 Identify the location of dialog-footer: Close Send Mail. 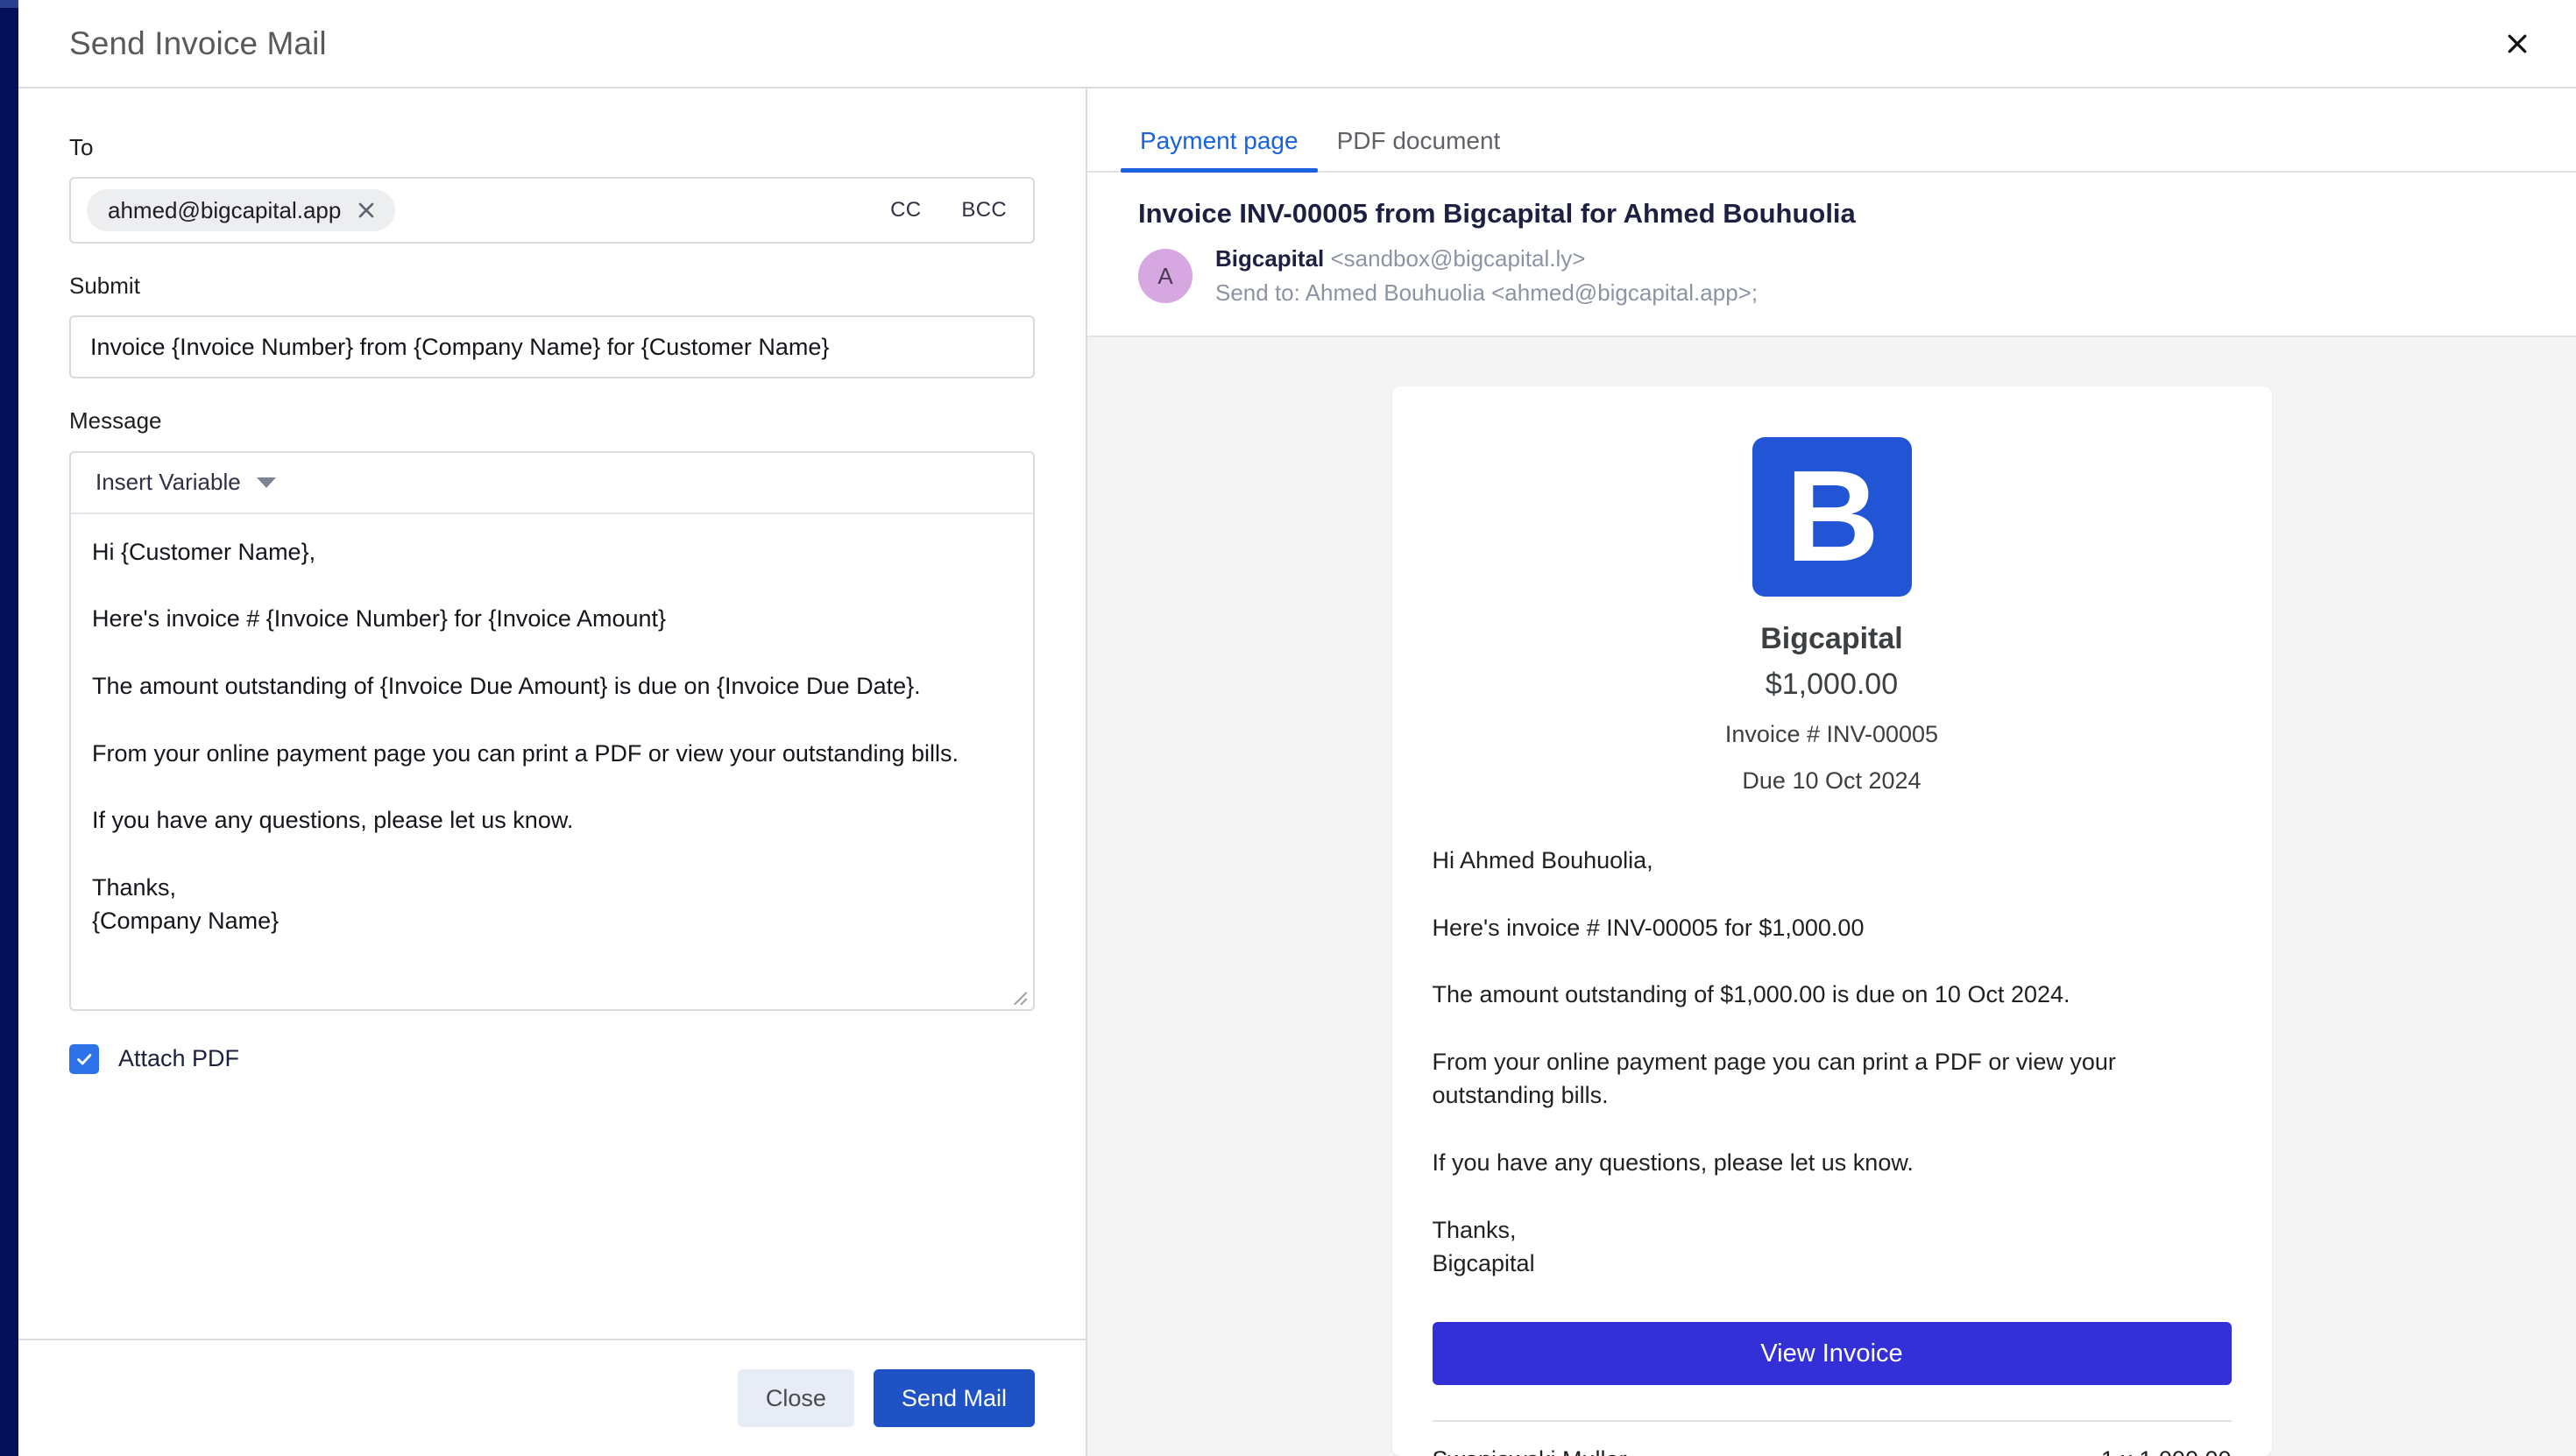
(552, 1397).